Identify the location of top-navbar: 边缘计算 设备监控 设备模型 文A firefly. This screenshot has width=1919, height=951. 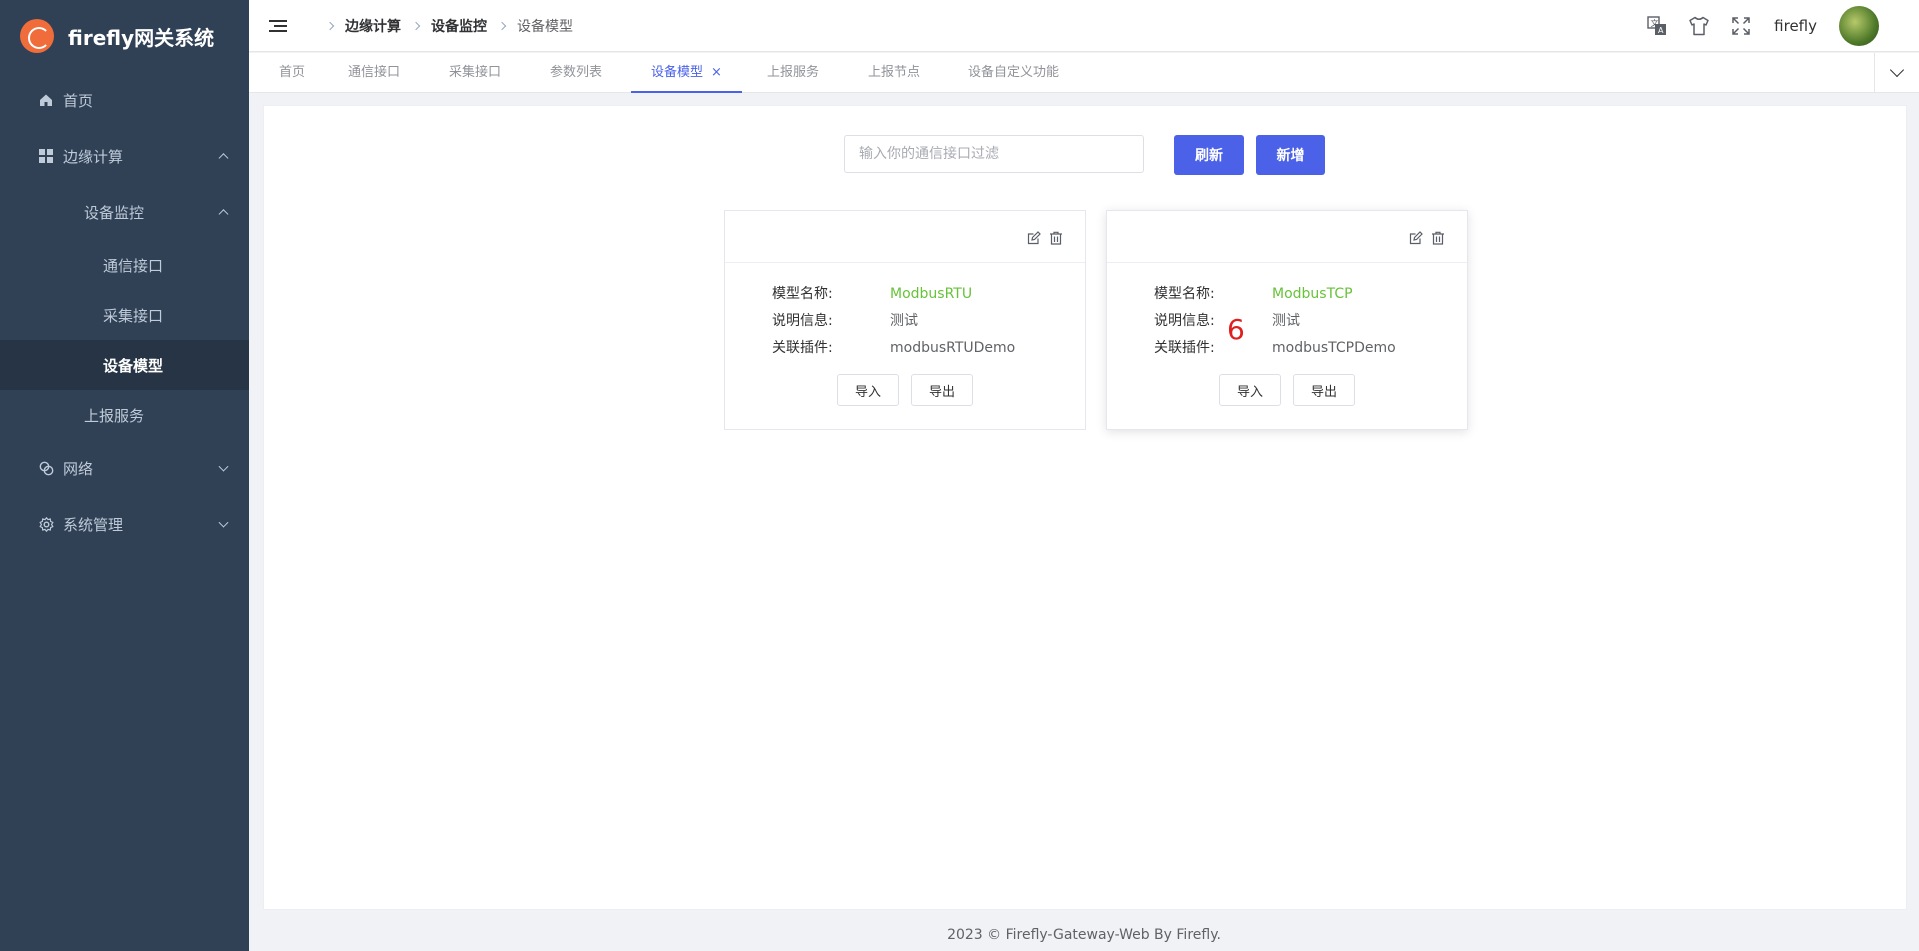
(1084, 26).